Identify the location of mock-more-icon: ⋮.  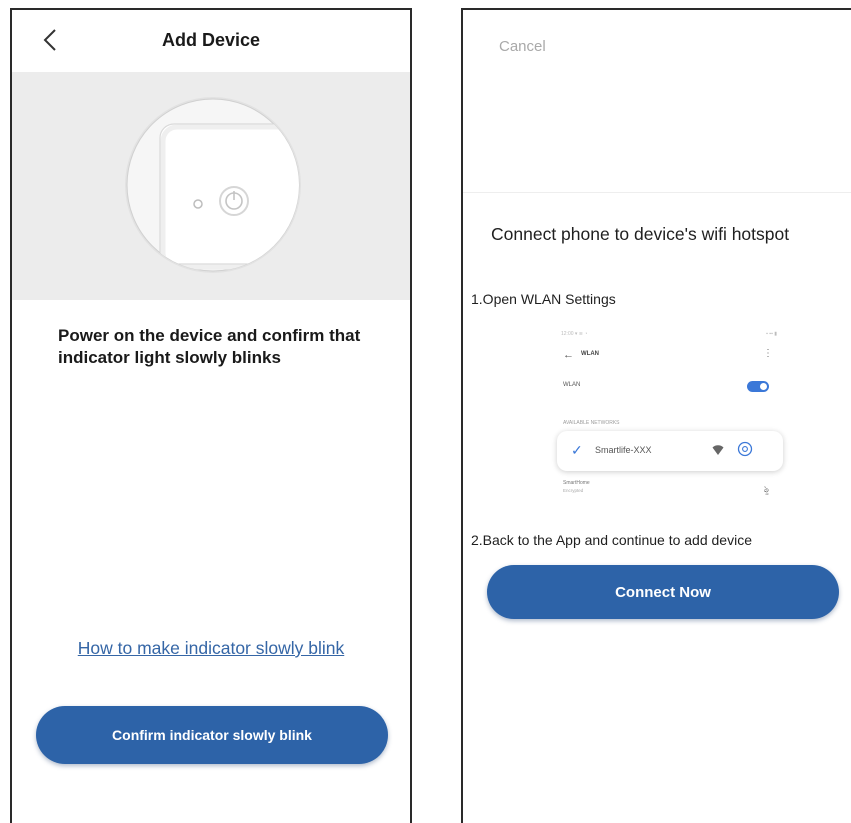
(768, 353).